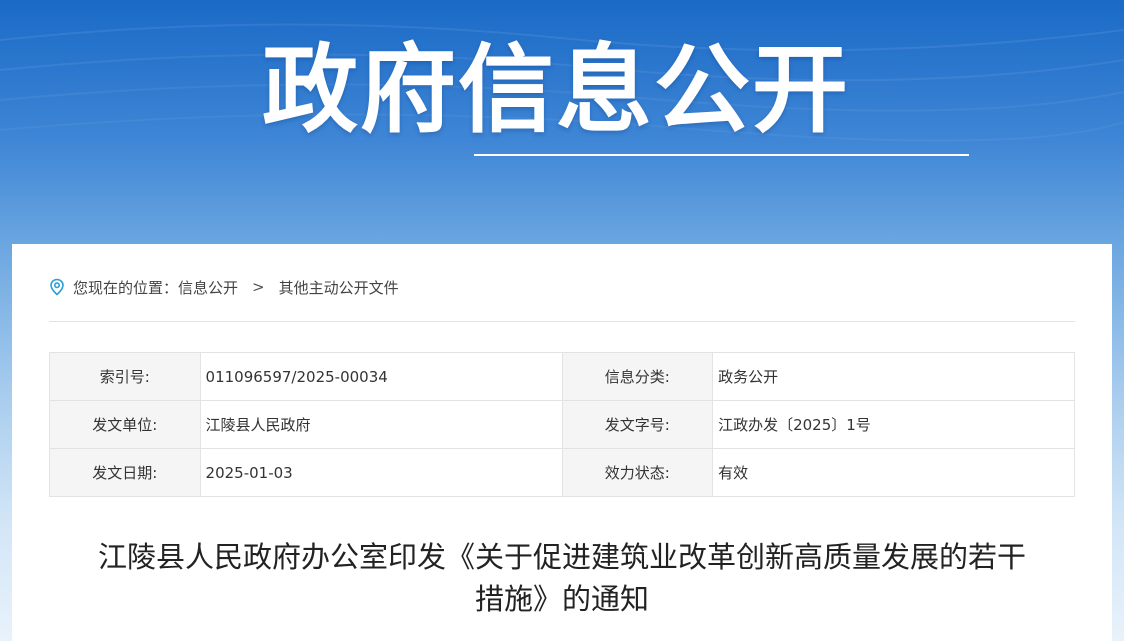 This screenshot has width=1124, height=641. Describe the element at coordinates (562, 578) in the screenshot. I see `document-title: 江陵县人民政府办公室印发《关于促进建筑业改革创新高质量发展的若干 措施》的通知` at that location.